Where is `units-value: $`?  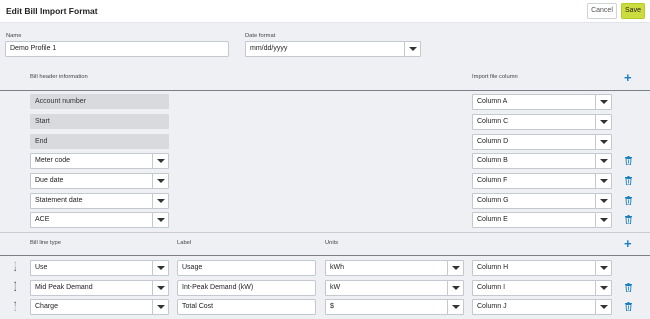 units-value: $ is located at coordinates (332, 306).